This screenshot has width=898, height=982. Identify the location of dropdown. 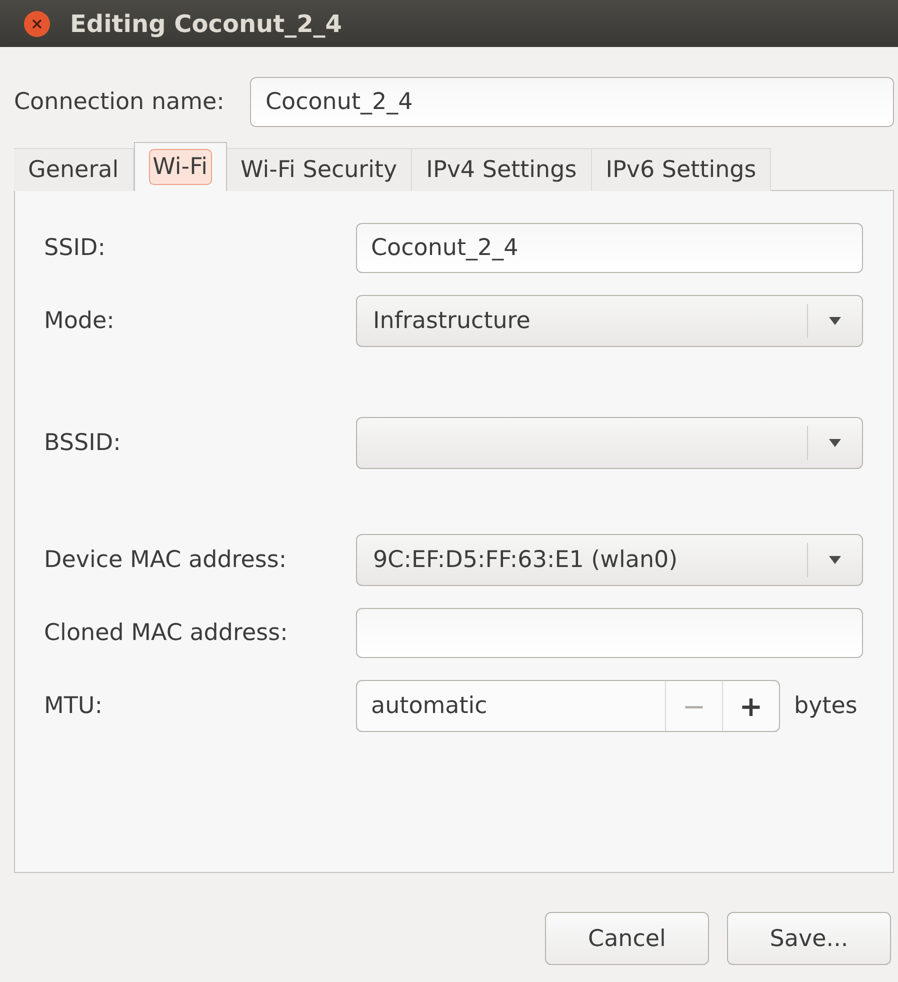
(609, 443).